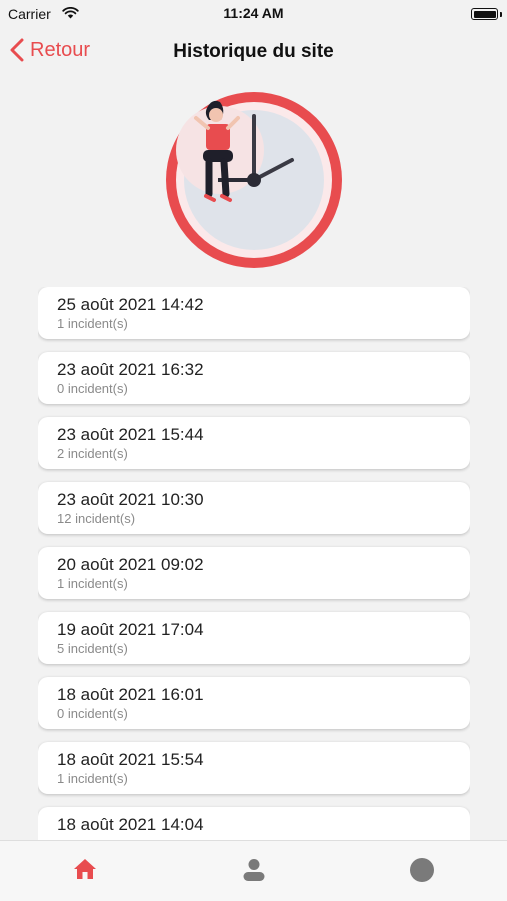 The width and height of the screenshot is (507, 901). What do you see at coordinates (254, 703) in the screenshot?
I see `list-item: 18 août 2021 16:01 0 incident(s)` at bounding box center [254, 703].